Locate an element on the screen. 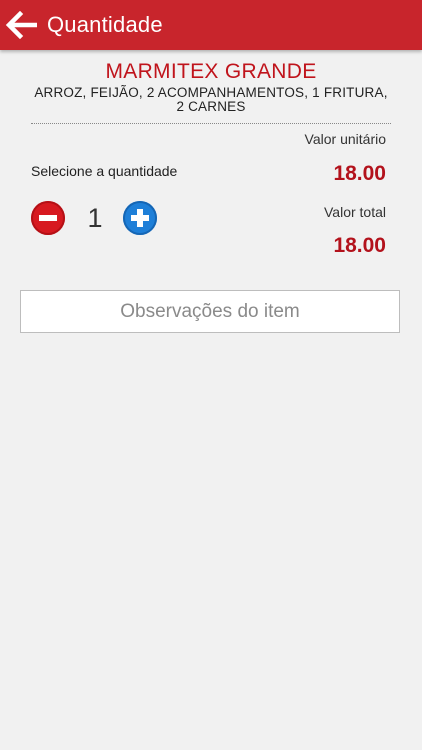  total-price-value: 18.00 is located at coordinates (359, 245).